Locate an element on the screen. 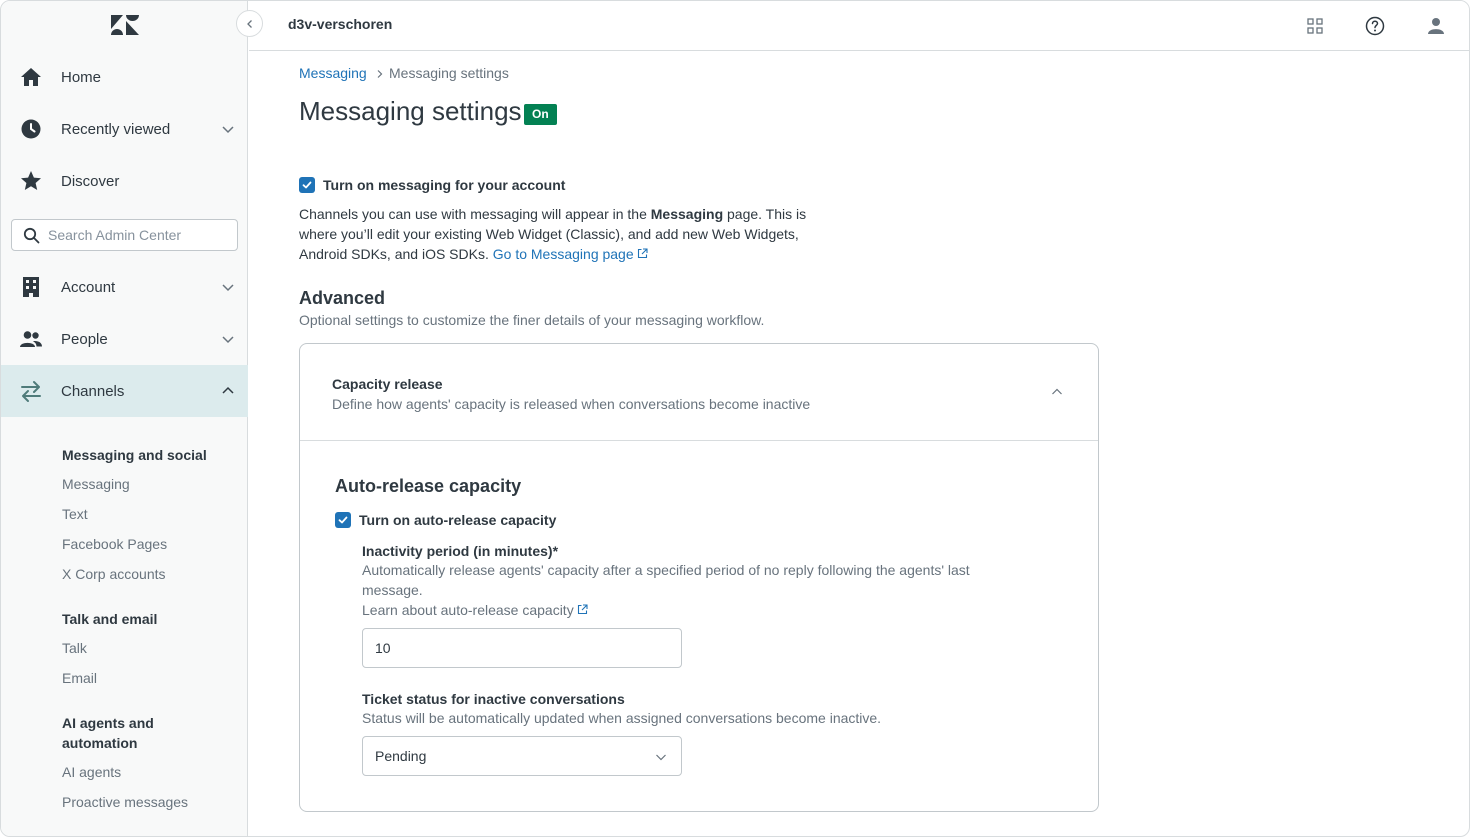  search-icon is located at coordinates (31, 235).